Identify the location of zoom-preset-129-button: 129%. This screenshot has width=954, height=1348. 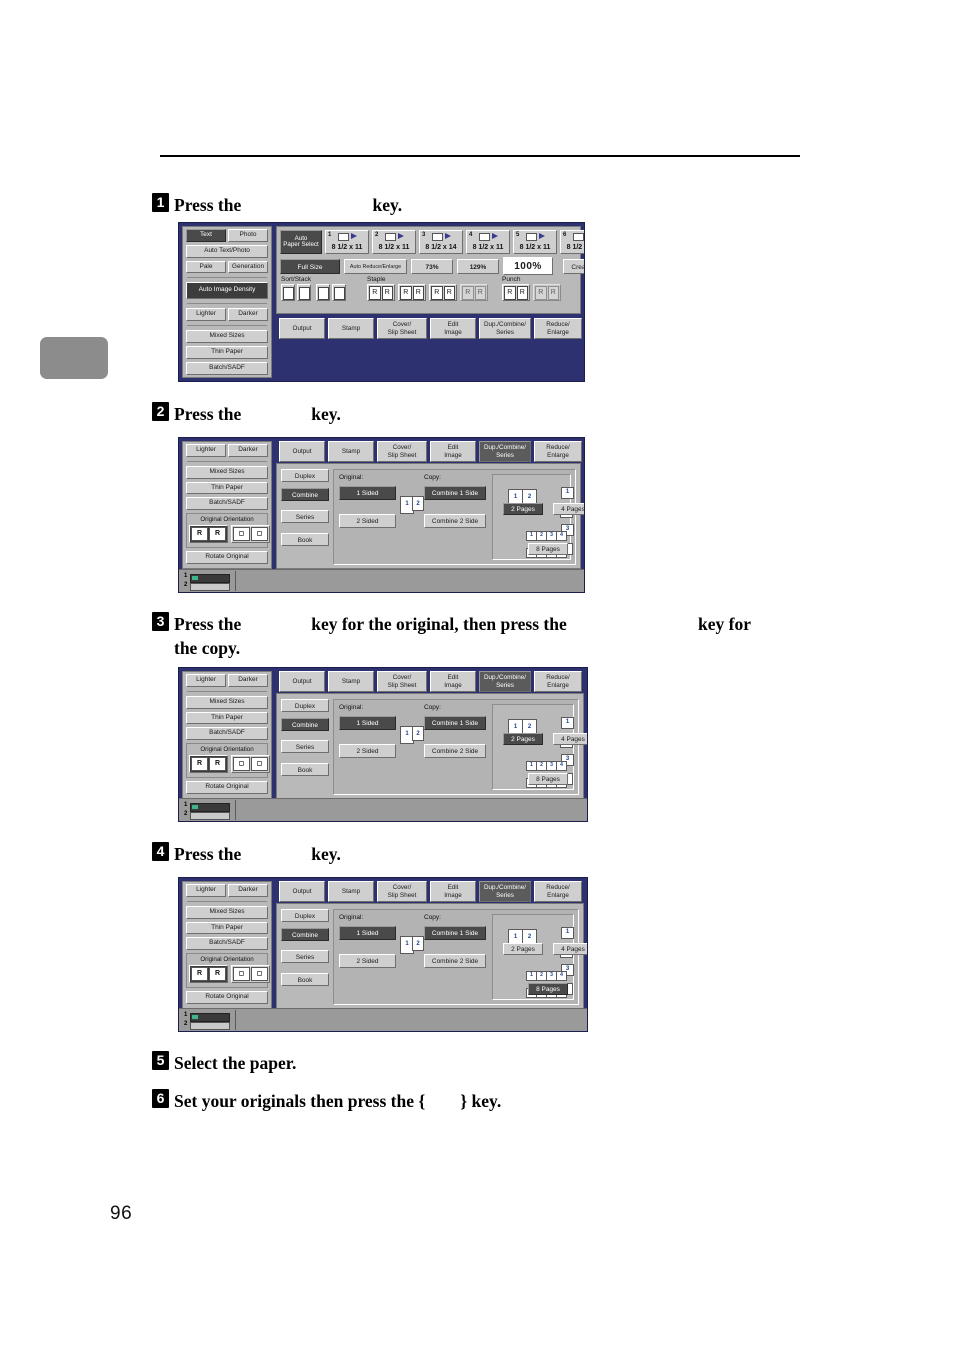
(478, 266).